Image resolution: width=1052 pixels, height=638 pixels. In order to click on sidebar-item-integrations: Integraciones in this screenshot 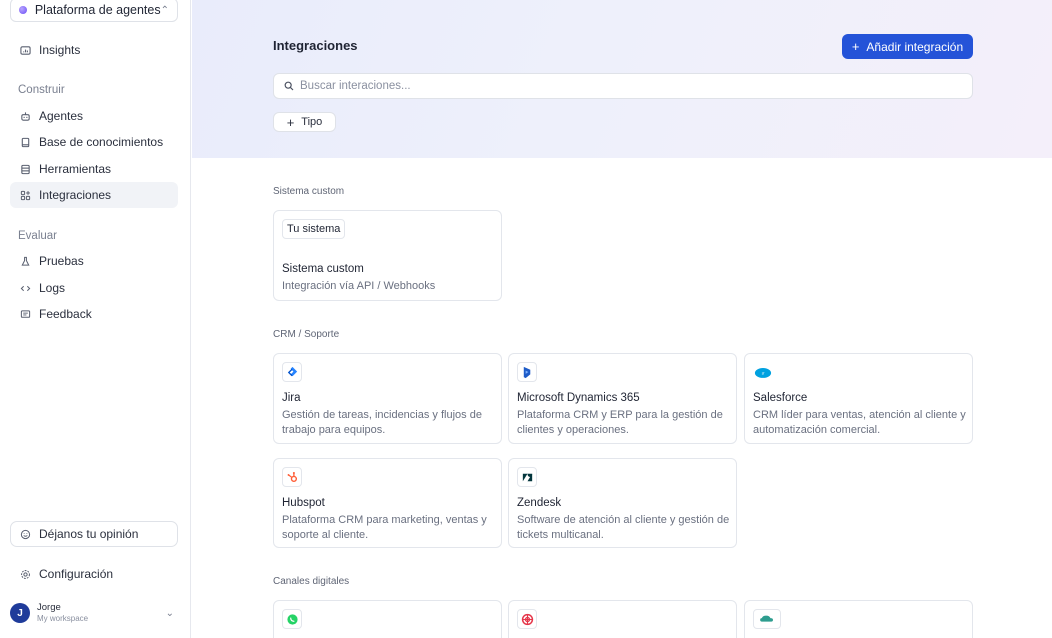, I will do `click(94, 195)`.